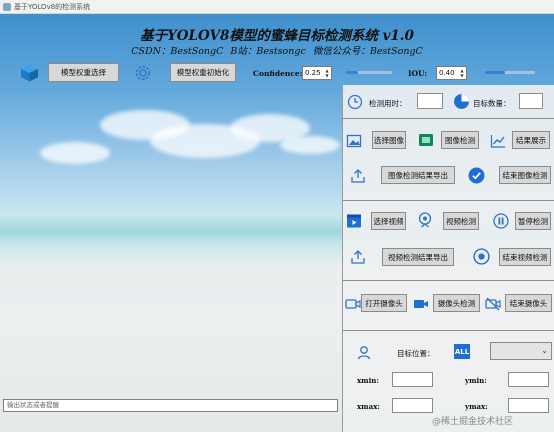 This screenshot has width=554, height=432. I want to click on iou-slider, so click(510, 72).